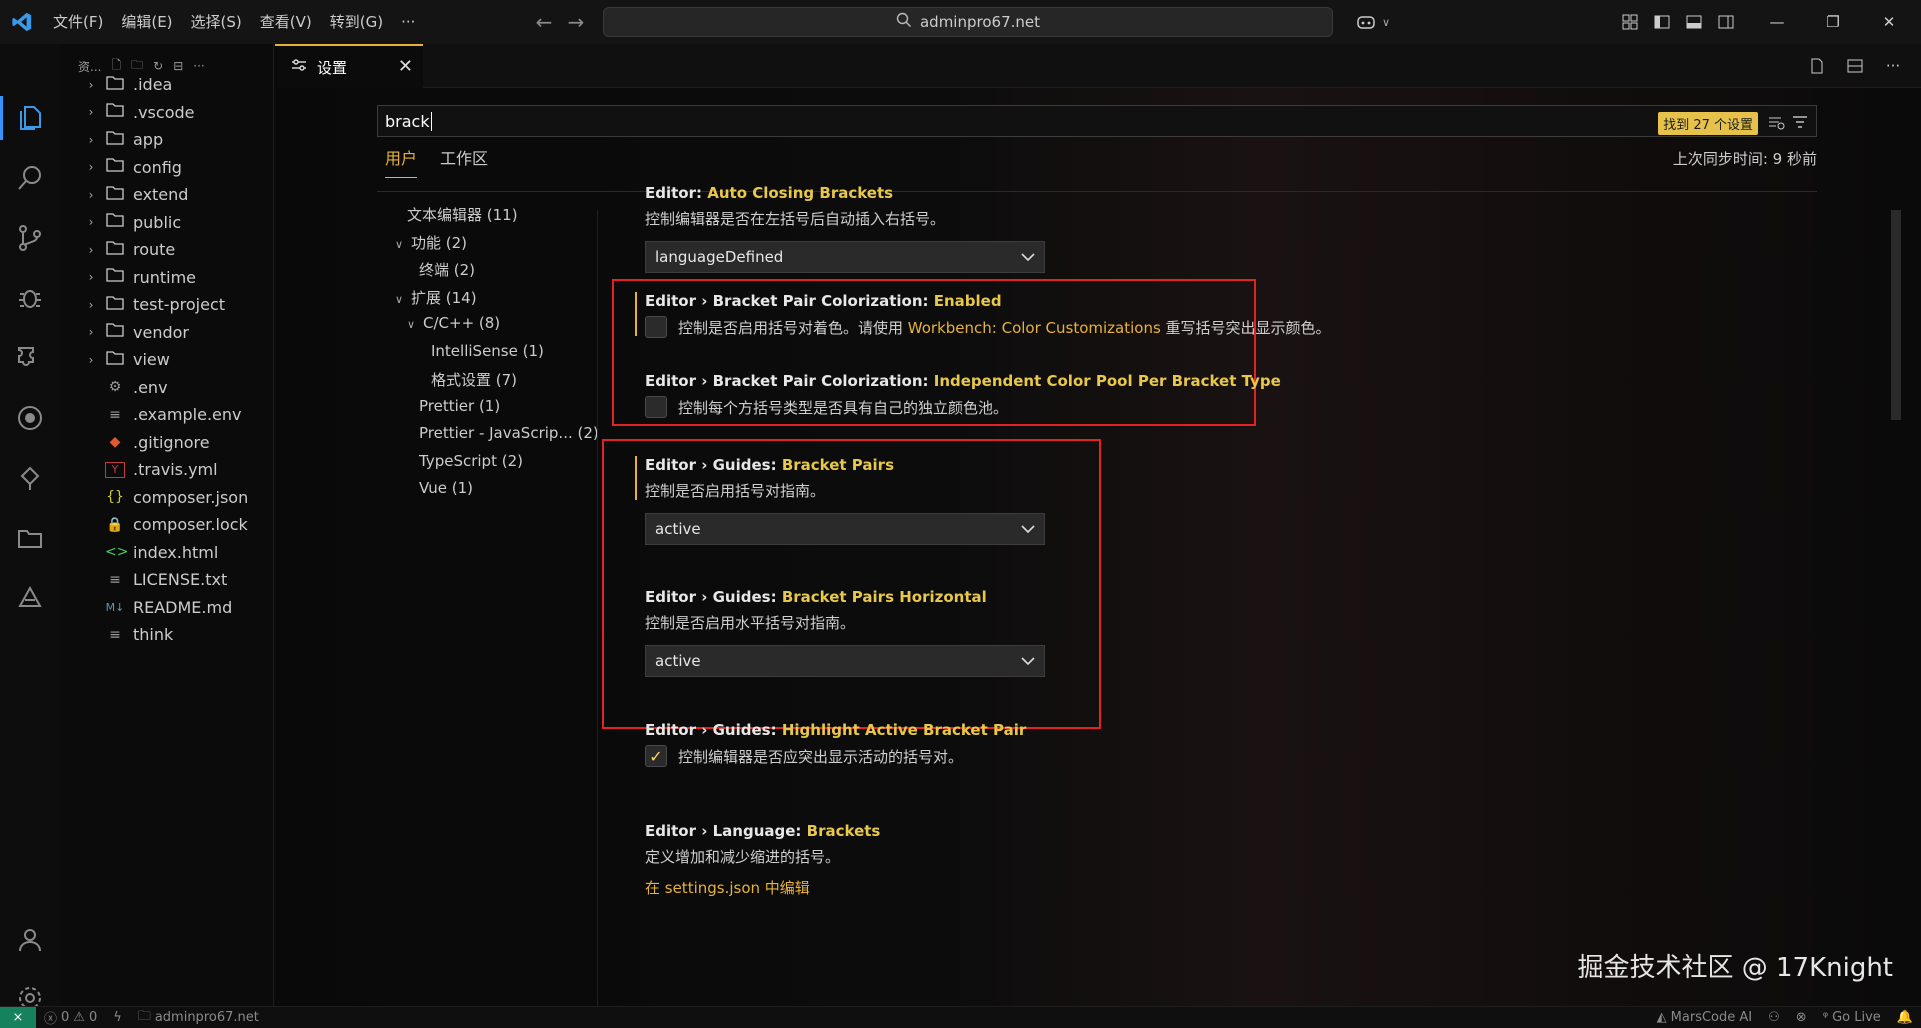 Image resolution: width=1921 pixels, height=1028 pixels. What do you see at coordinates (30, 238) in the screenshot?
I see `source-control-icon` at bounding box center [30, 238].